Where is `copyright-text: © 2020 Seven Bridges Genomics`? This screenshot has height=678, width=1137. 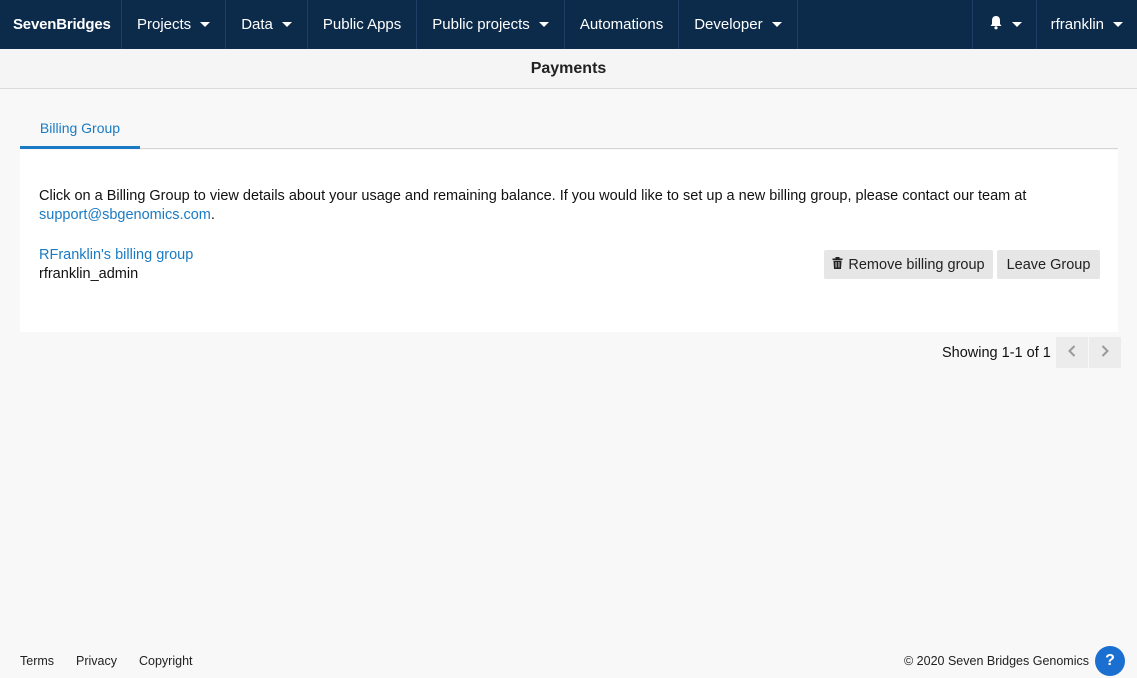 copyright-text: © 2020 Seven Bridges Genomics is located at coordinates (996, 661).